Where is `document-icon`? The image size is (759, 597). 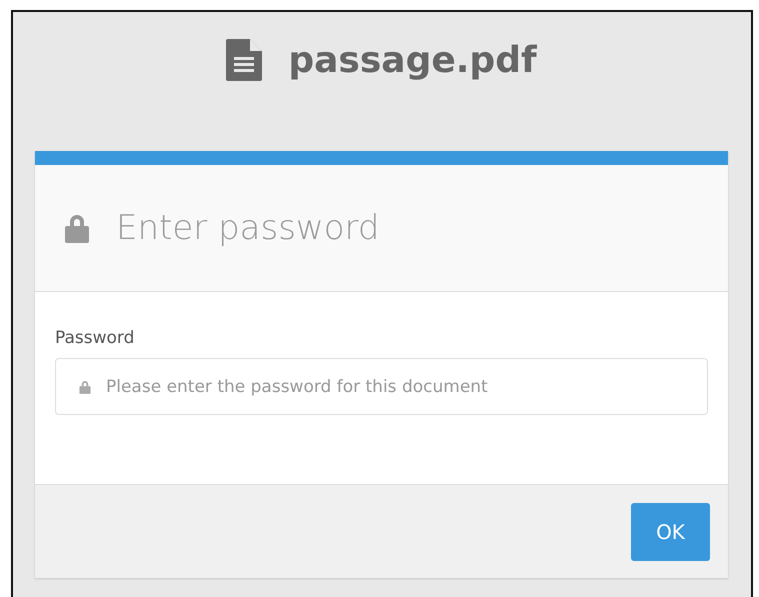 document-icon is located at coordinates (244, 60).